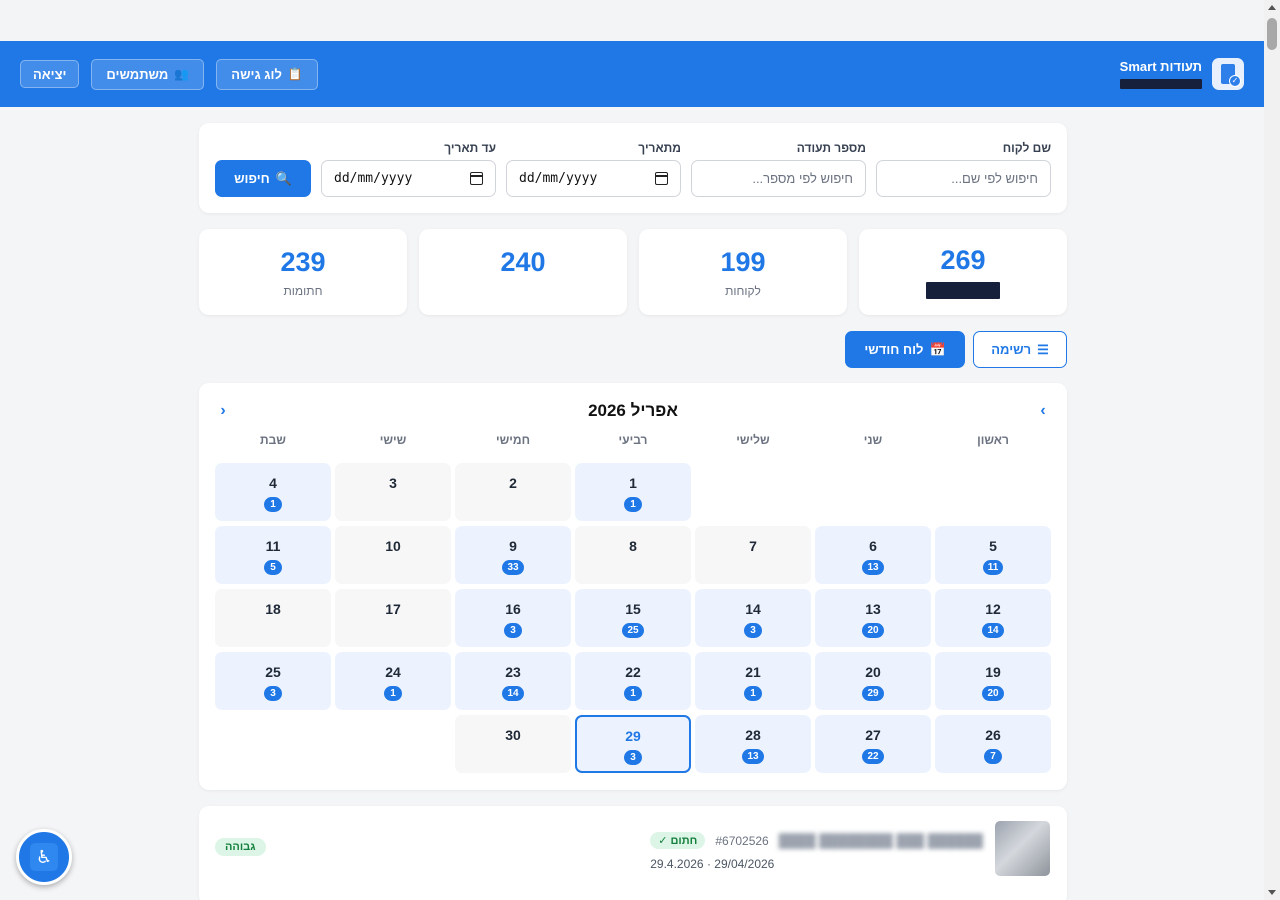  What do you see at coordinates (513, 546) in the screenshot?
I see `day-number: 9` at bounding box center [513, 546].